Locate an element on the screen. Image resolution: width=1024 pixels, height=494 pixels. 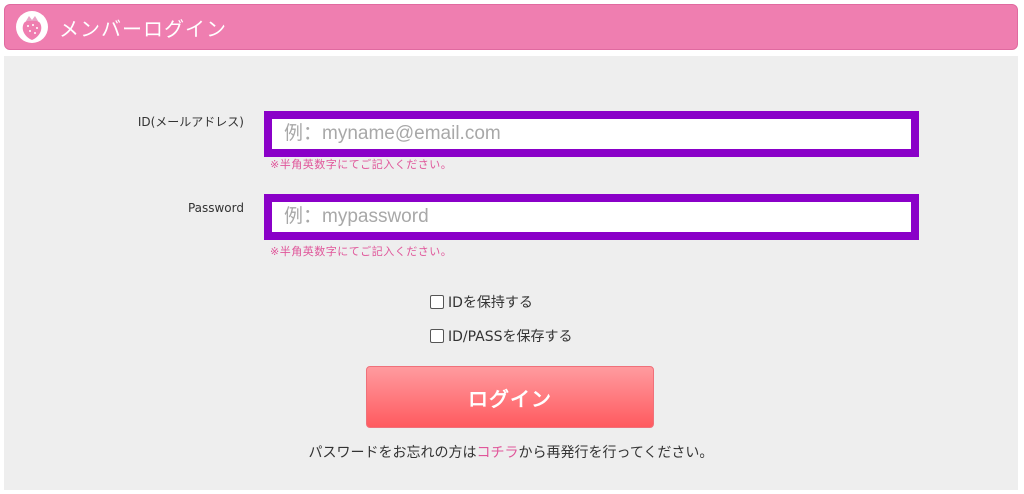
remember-idpass-option: ID/PASSを保存する is located at coordinates (501, 336).